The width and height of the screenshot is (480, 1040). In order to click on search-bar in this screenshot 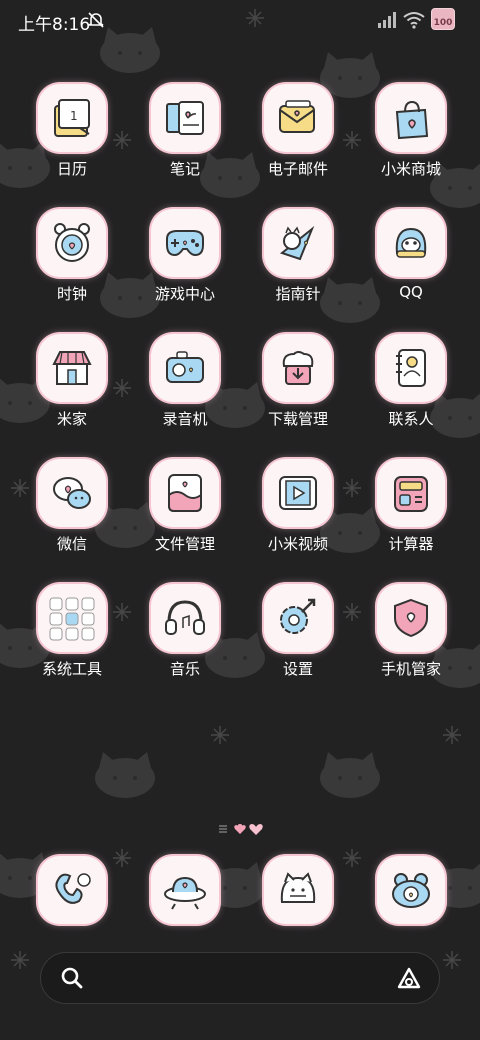, I will do `click(240, 978)`.